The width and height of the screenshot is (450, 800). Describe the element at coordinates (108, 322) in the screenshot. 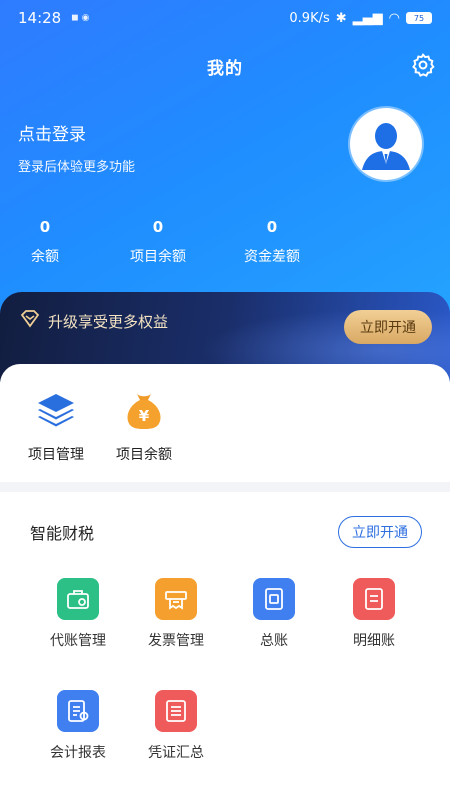

I see `vip-text: 升级享受更多权益` at that location.